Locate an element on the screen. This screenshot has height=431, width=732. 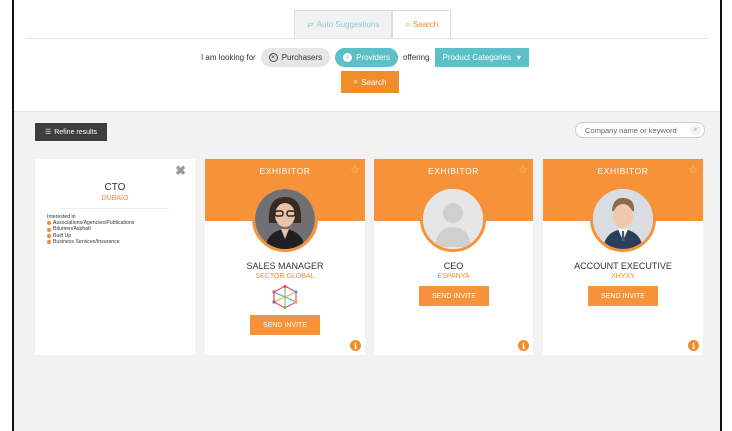
product-categories-select: Product Categories ▾ is located at coordinates (481, 57).